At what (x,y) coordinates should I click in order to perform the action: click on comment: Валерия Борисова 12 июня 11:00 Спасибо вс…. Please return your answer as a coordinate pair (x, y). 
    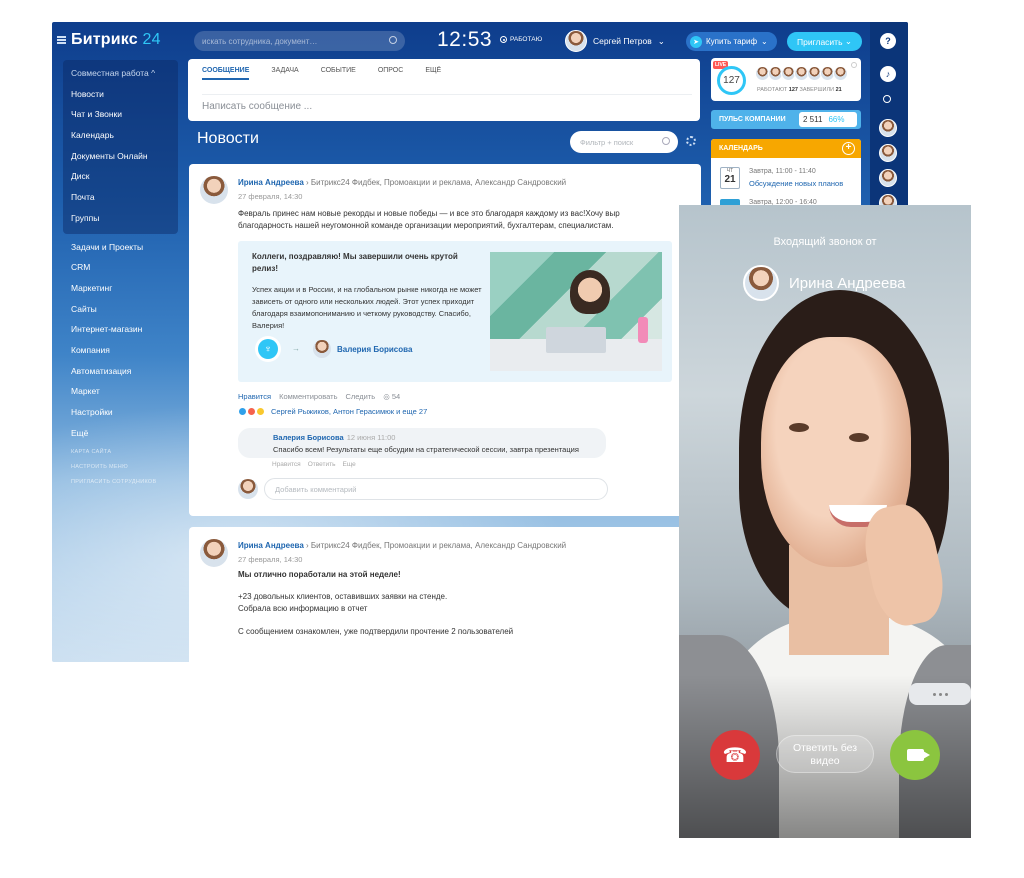
    Looking at the image, I should click on (422, 443).